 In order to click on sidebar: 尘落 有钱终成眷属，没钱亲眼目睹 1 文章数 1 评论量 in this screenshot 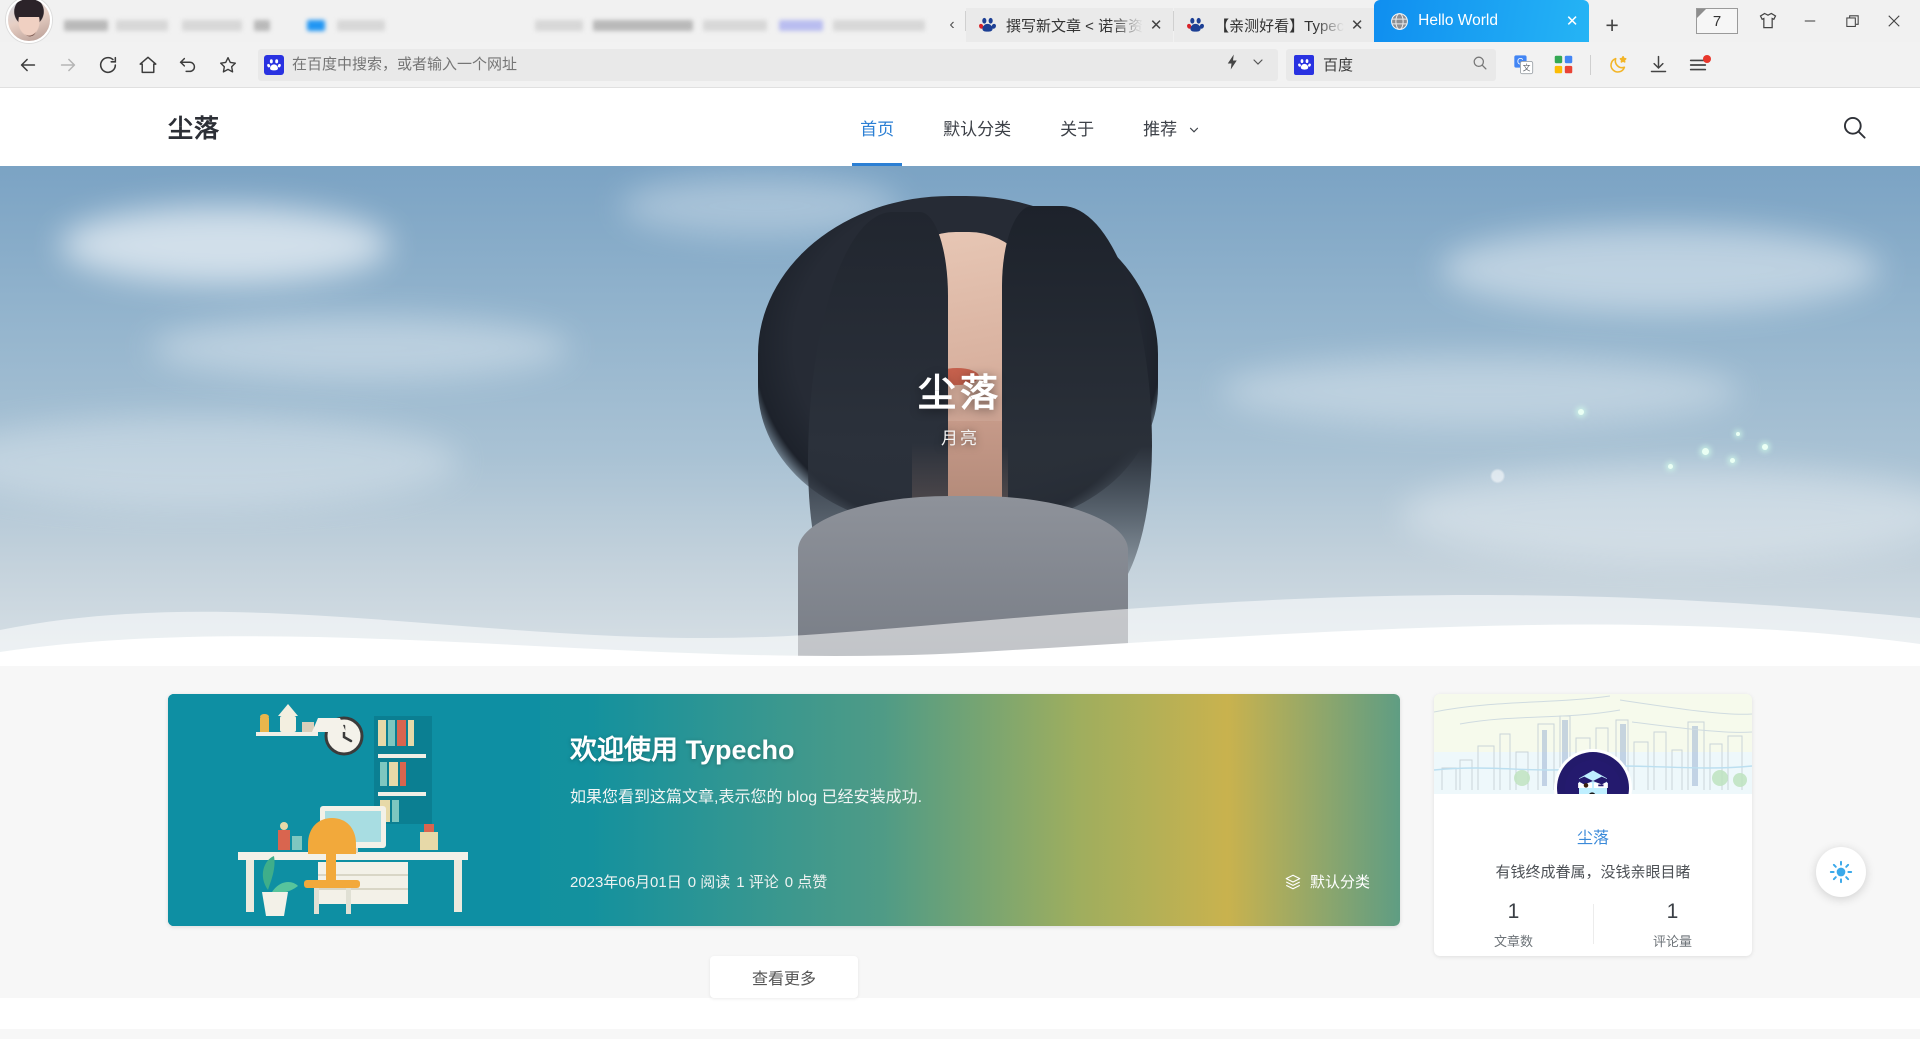, I will do `click(1593, 846)`.